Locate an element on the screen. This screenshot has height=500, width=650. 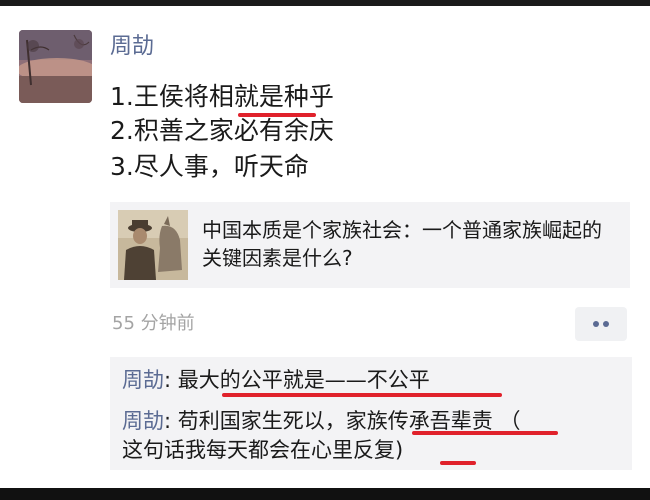
article-thumbnail-image is located at coordinates (153, 245).